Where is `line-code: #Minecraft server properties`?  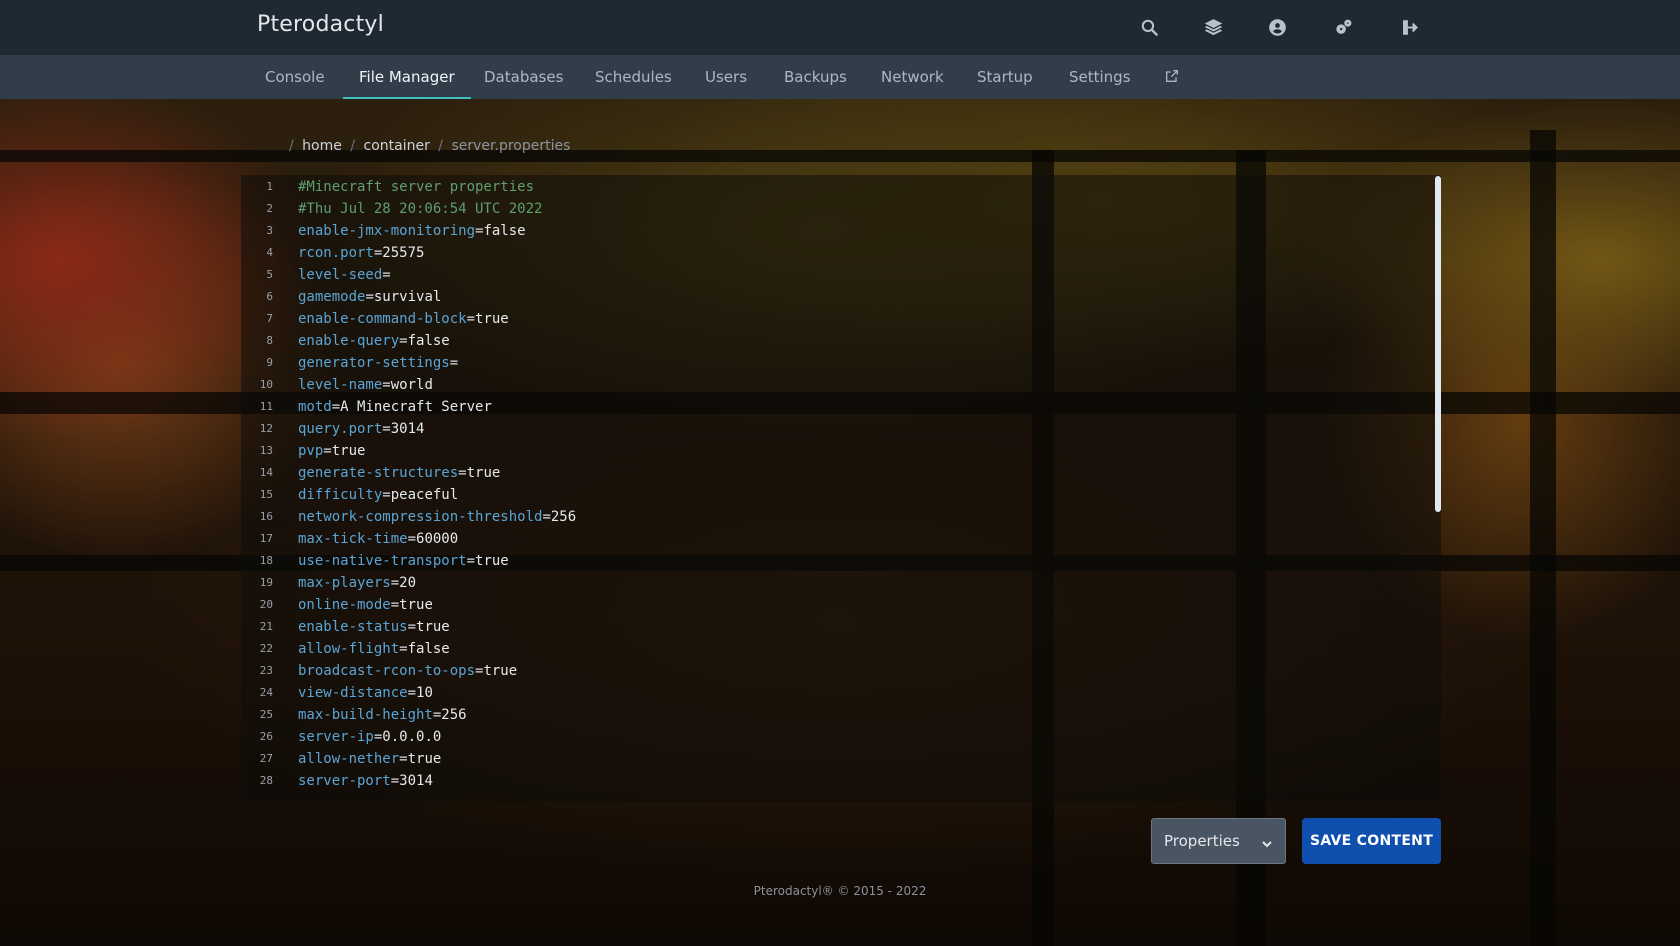 line-code: #Minecraft server properties is located at coordinates (416, 187).